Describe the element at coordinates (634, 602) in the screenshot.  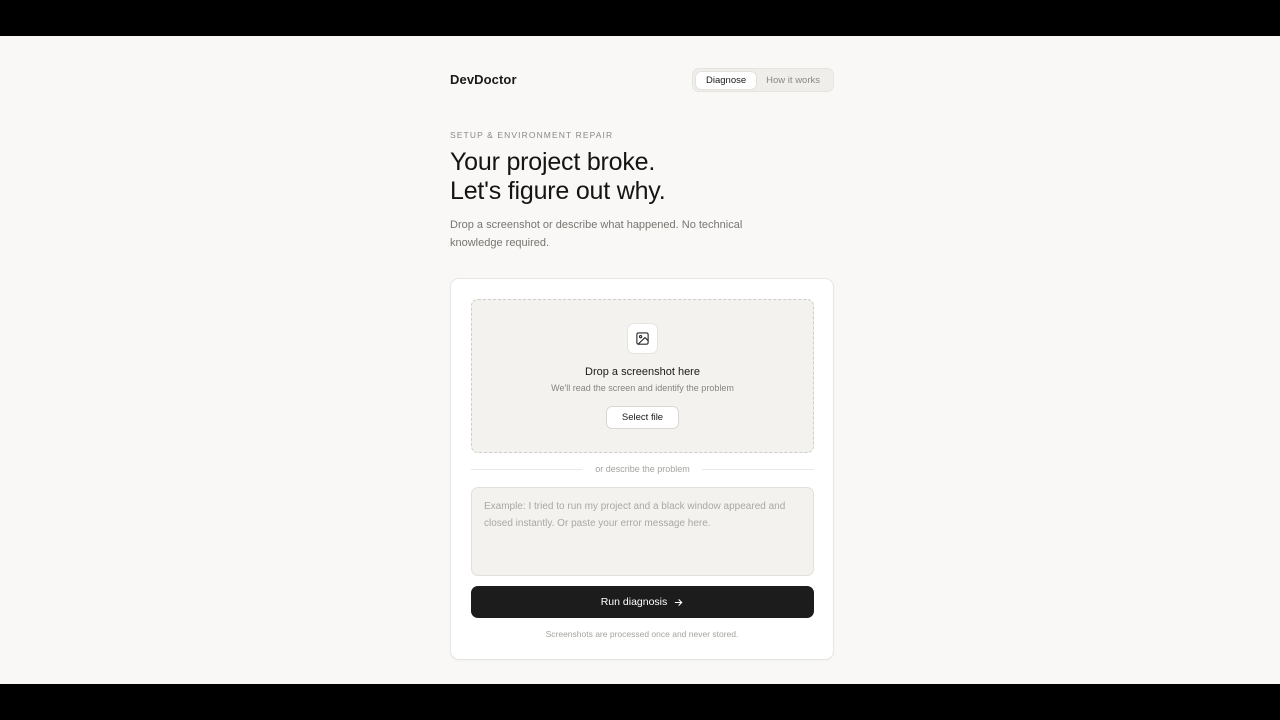
I see `run-diagnosis-label: Run diagnosis` at that location.